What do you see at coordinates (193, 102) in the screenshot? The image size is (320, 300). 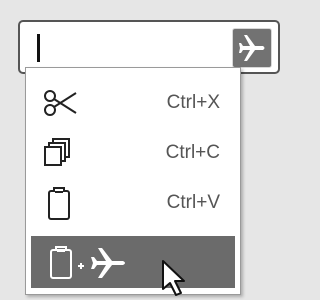 I see `shortcut-label: Ctrl+X` at bounding box center [193, 102].